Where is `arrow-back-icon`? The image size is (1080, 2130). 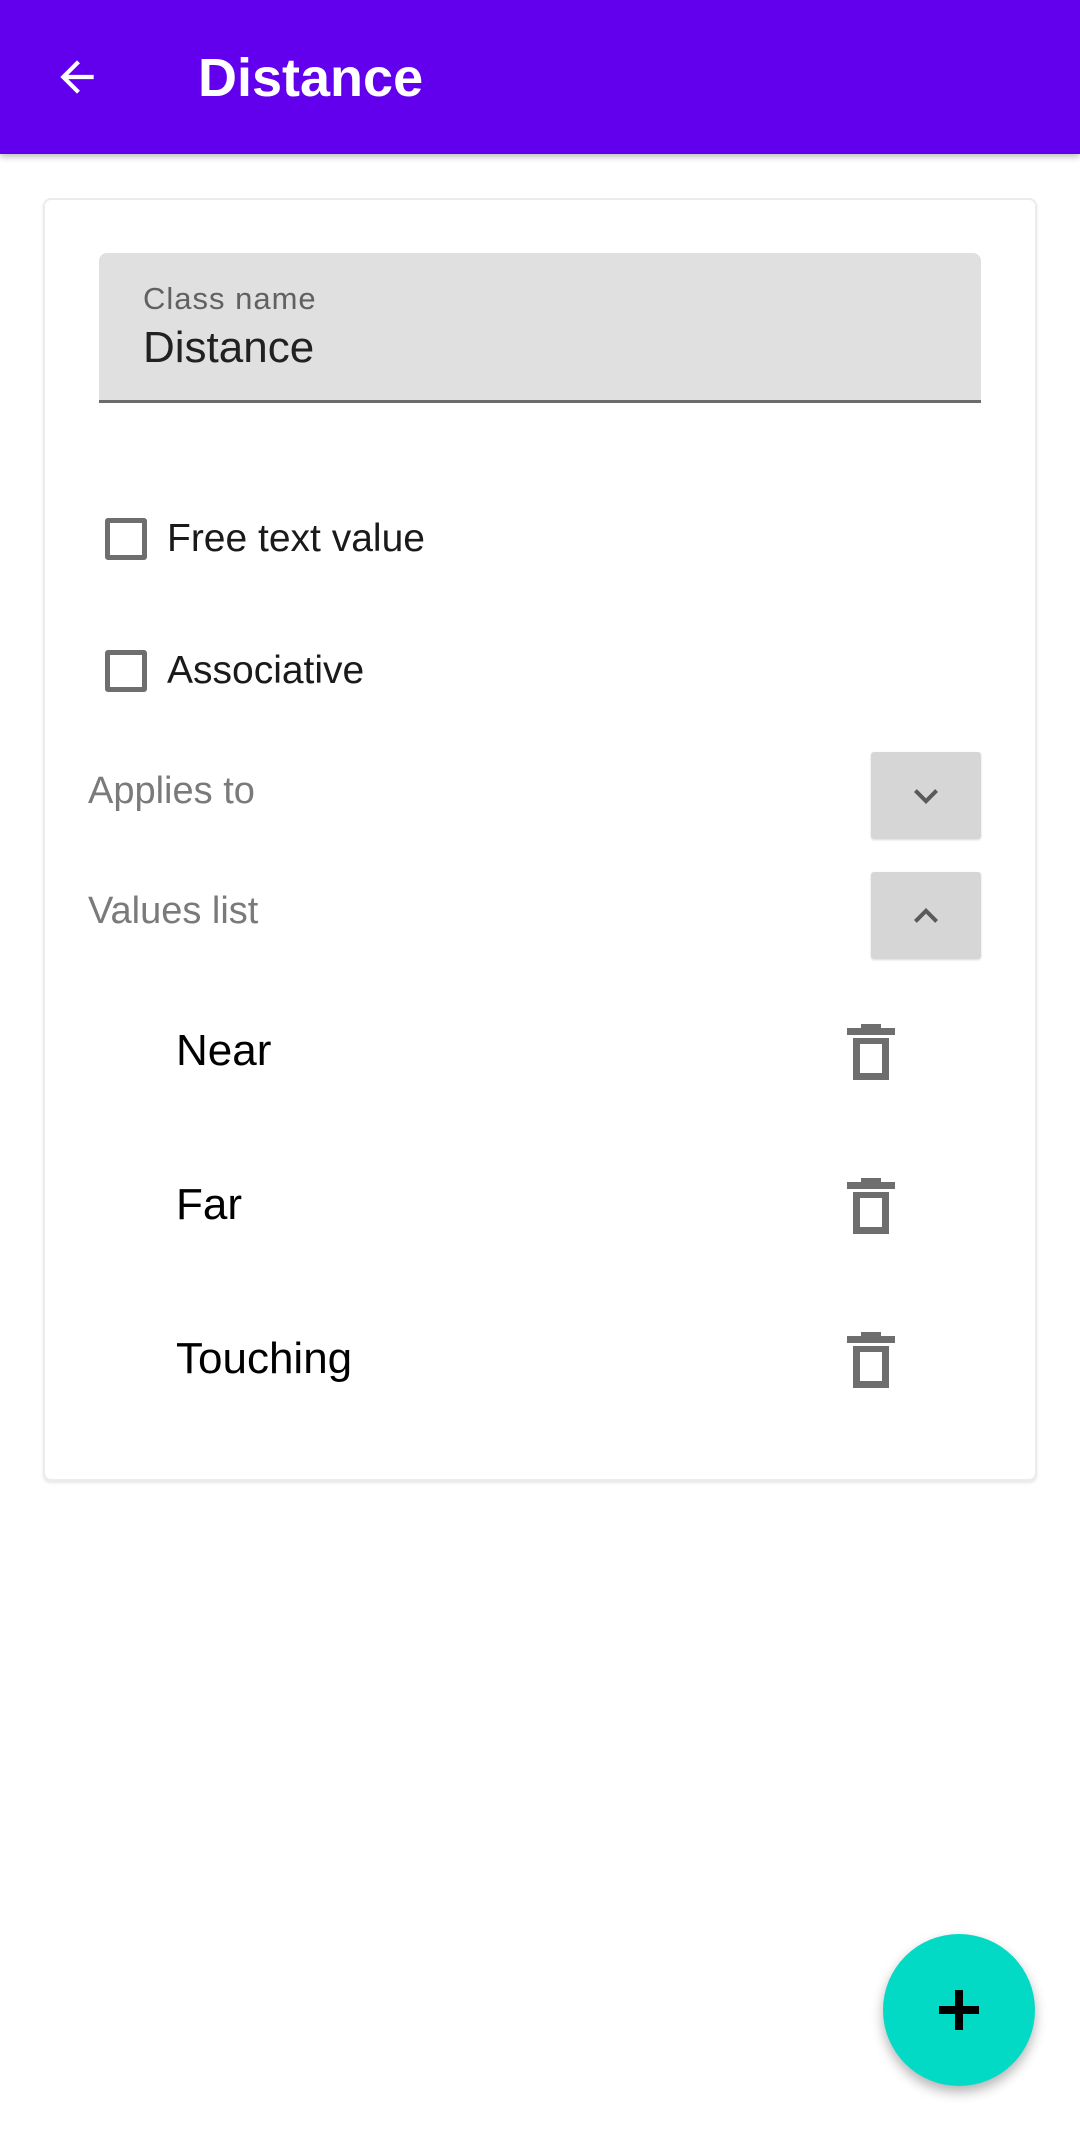
arrow-back-icon is located at coordinates (77, 77).